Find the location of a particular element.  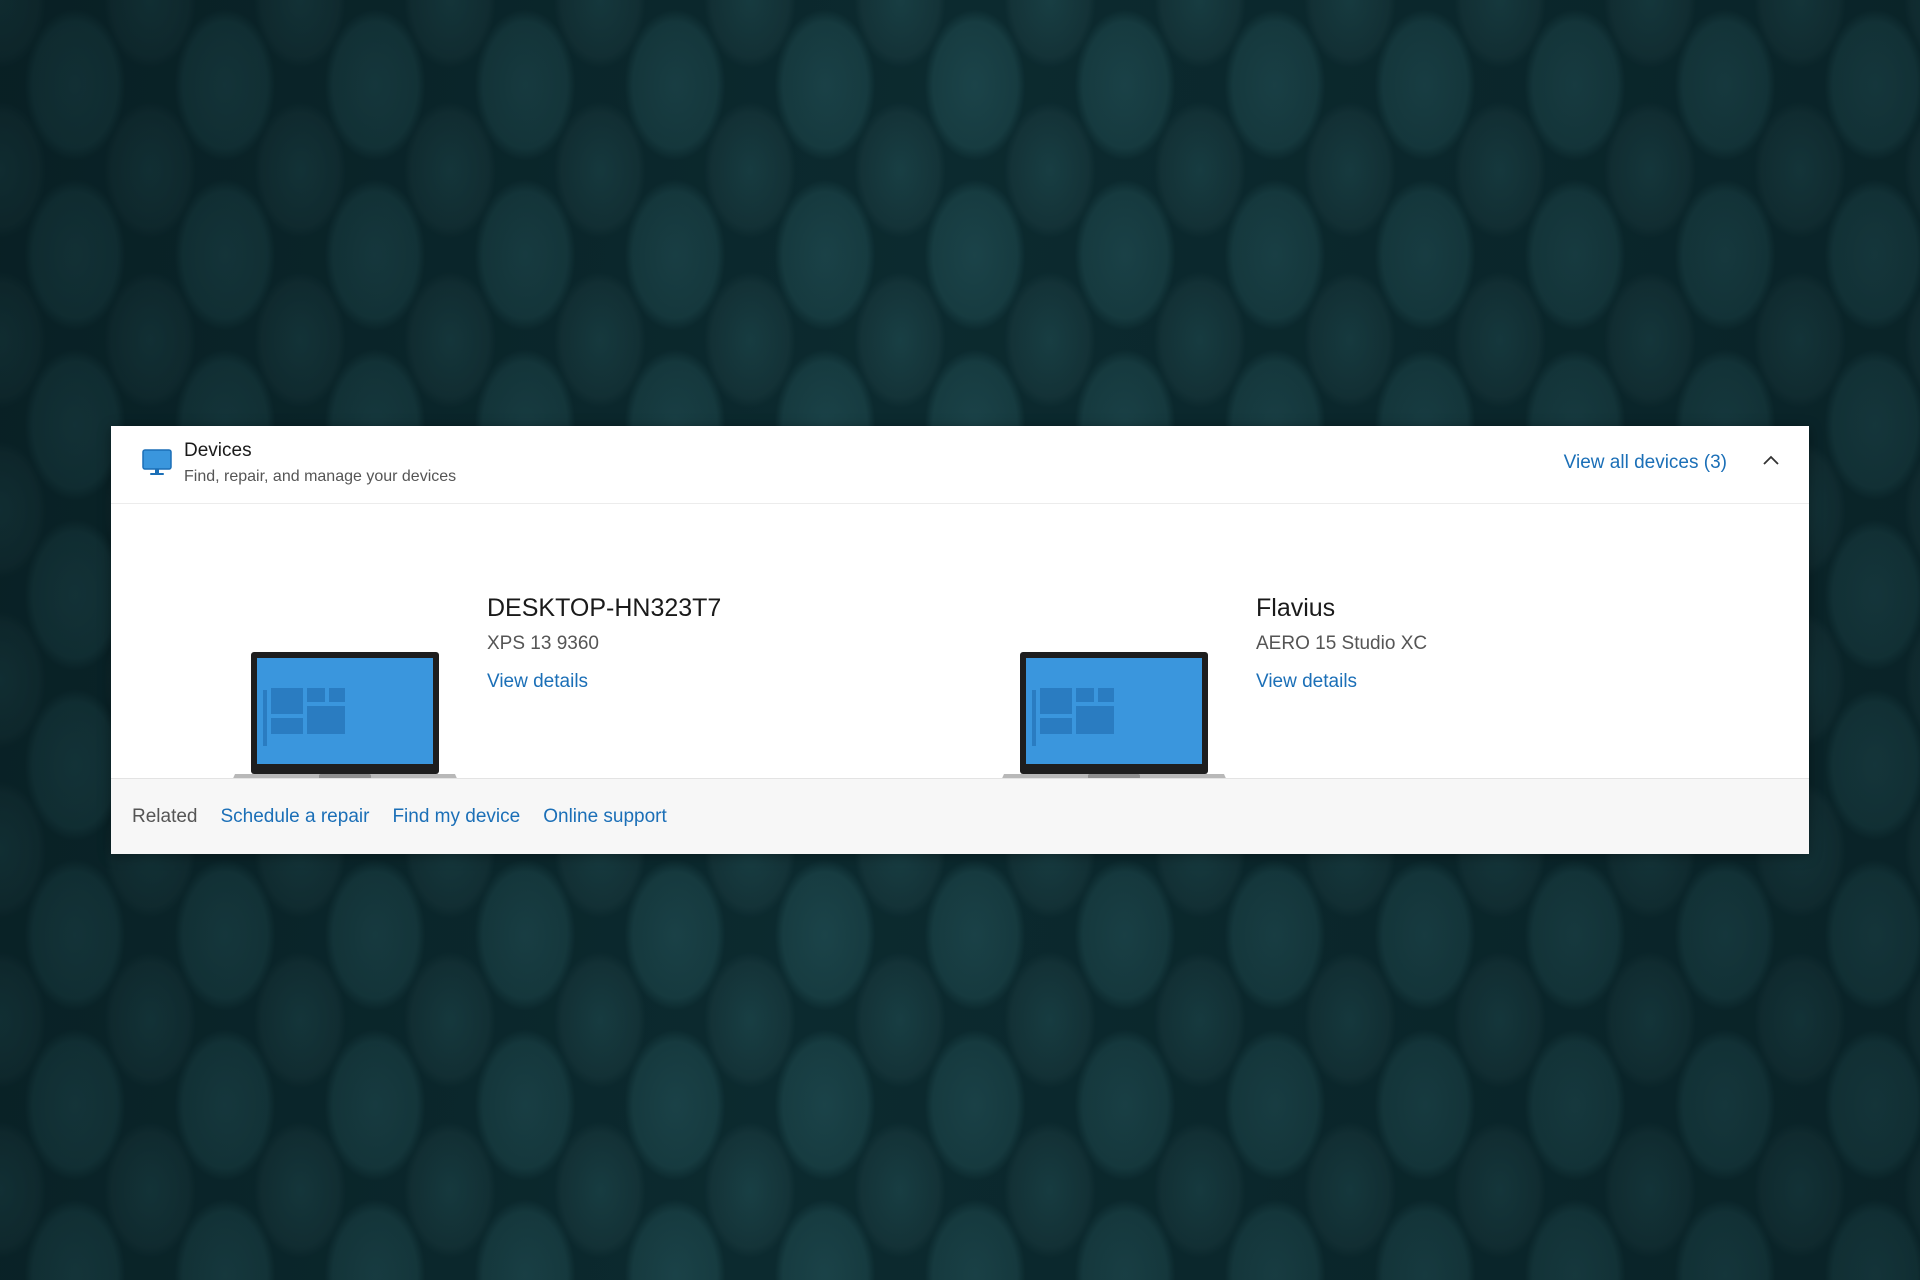

device-card: DESKTOP-HN323T7 XPS 13 9360 View details is located at coordinates (579, 645).